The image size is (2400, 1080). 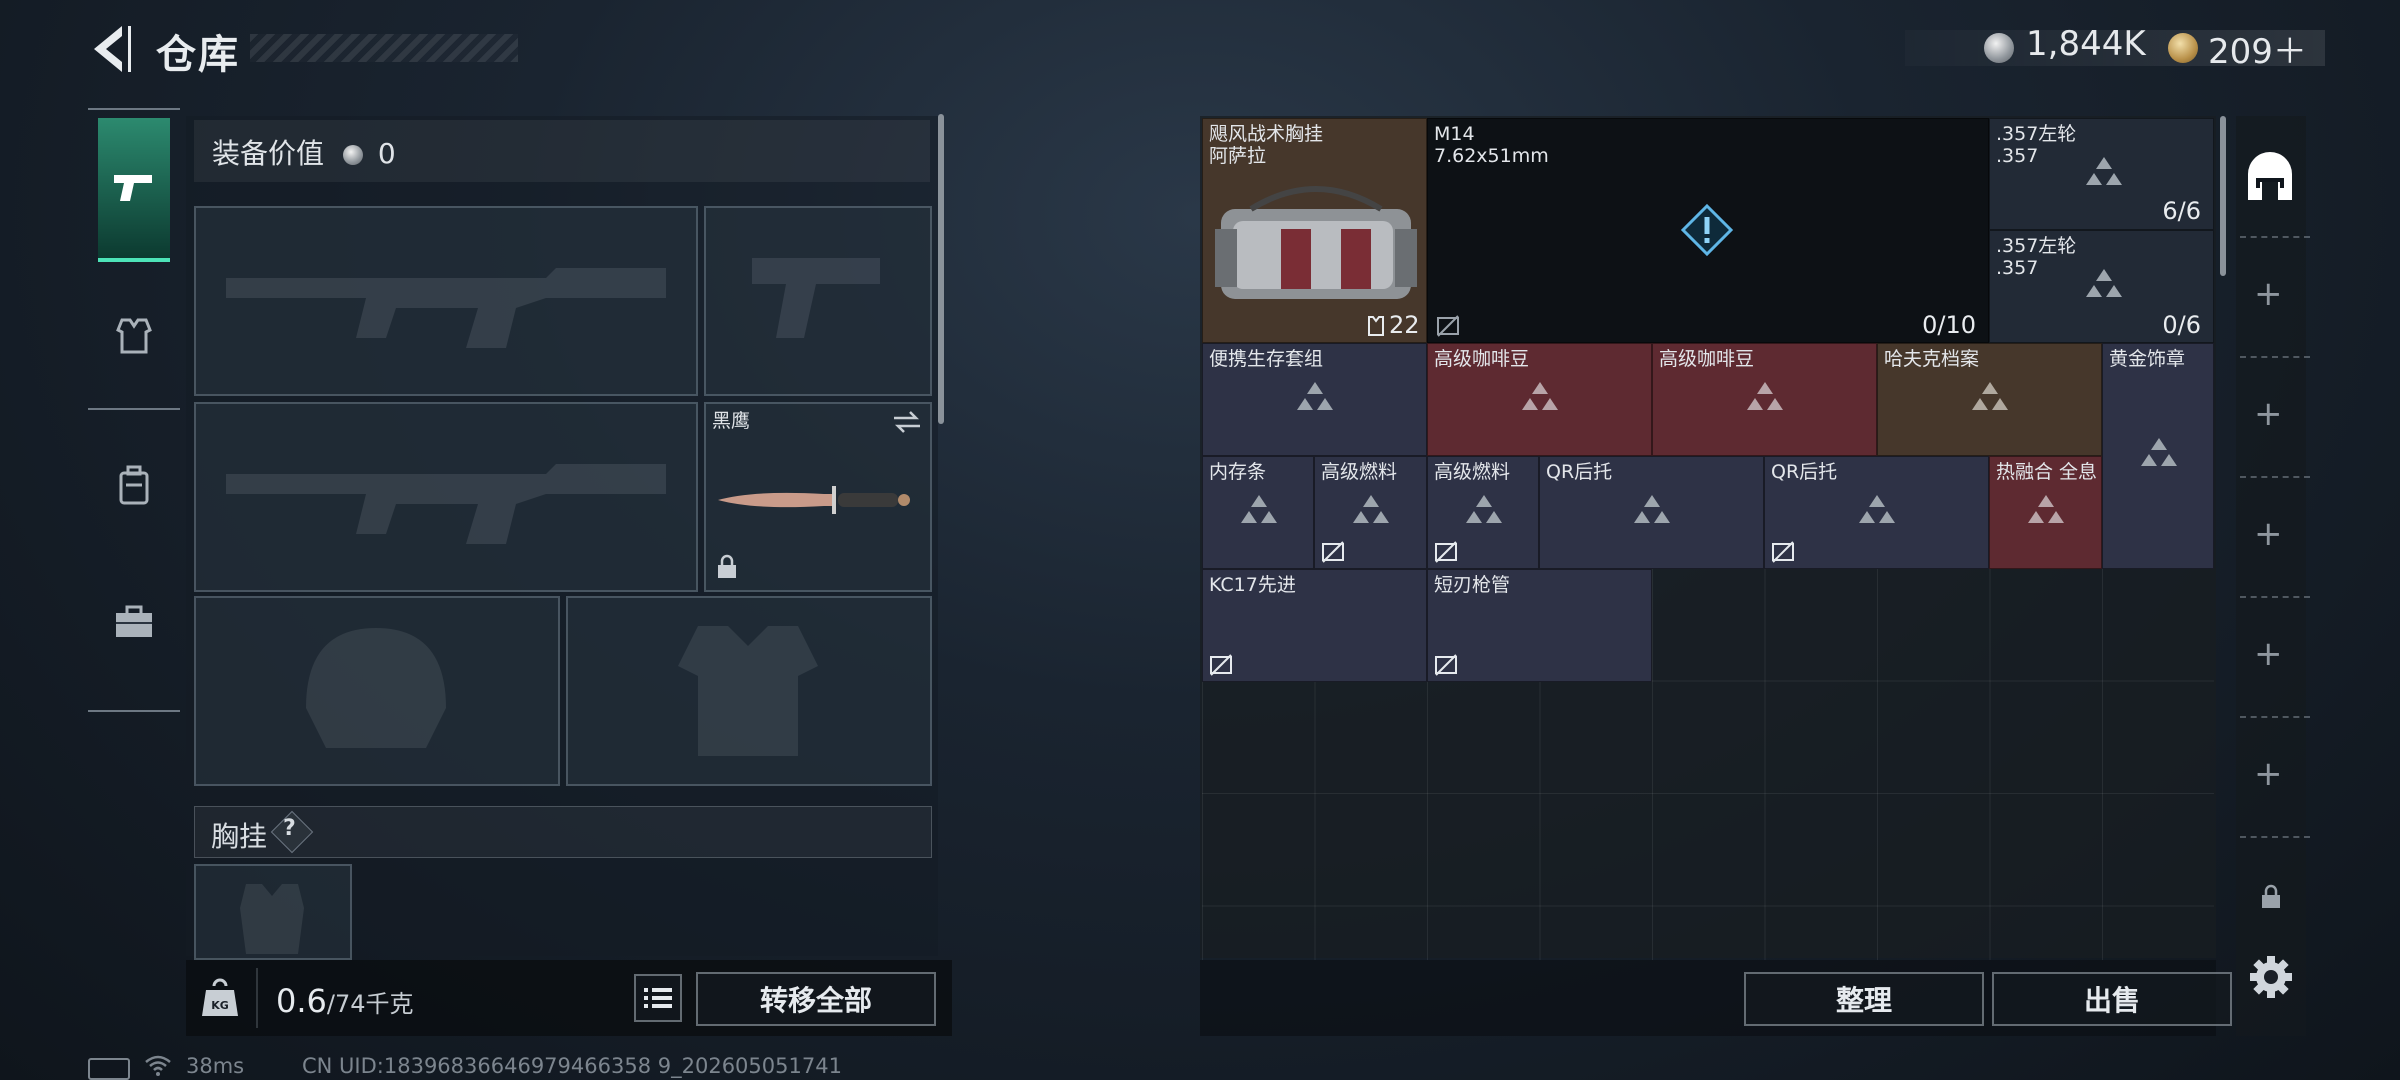 I want to click on knife-icon, so click(x=814, y=500).